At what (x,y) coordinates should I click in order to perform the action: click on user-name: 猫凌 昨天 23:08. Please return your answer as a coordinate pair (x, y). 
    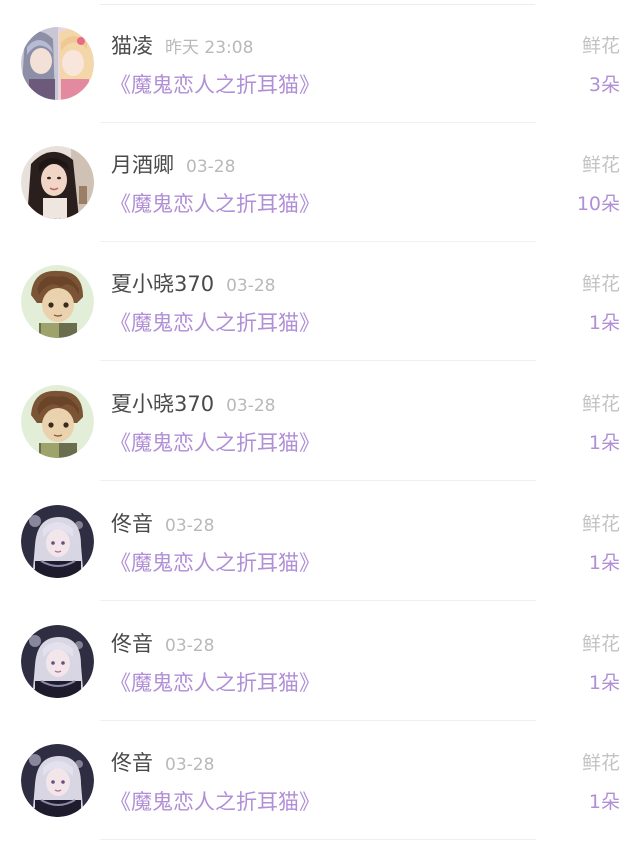
    Looking at the image, I should click on (182, 46).